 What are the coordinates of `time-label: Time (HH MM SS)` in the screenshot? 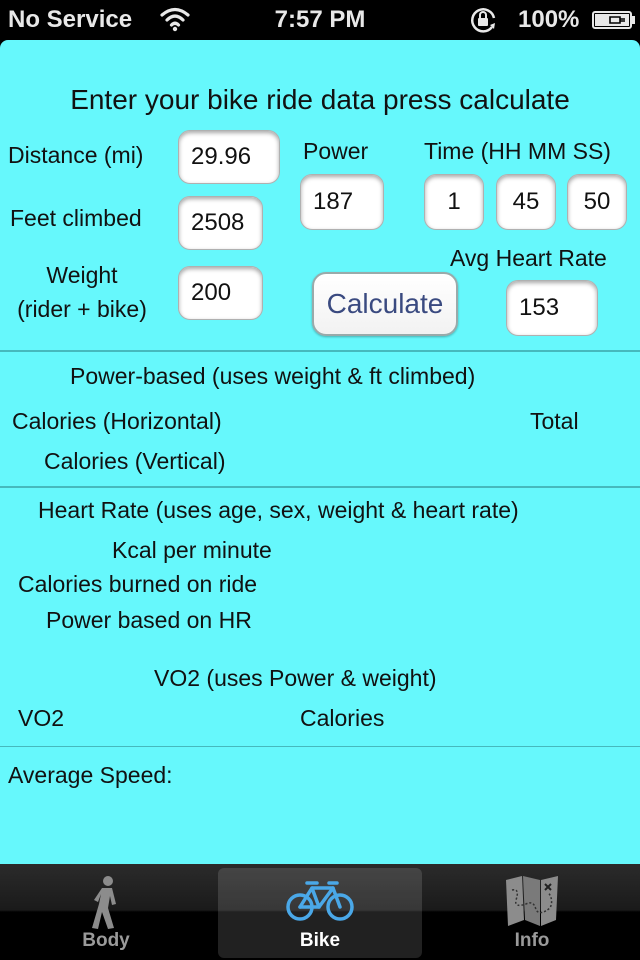 It's located at (517, 151).